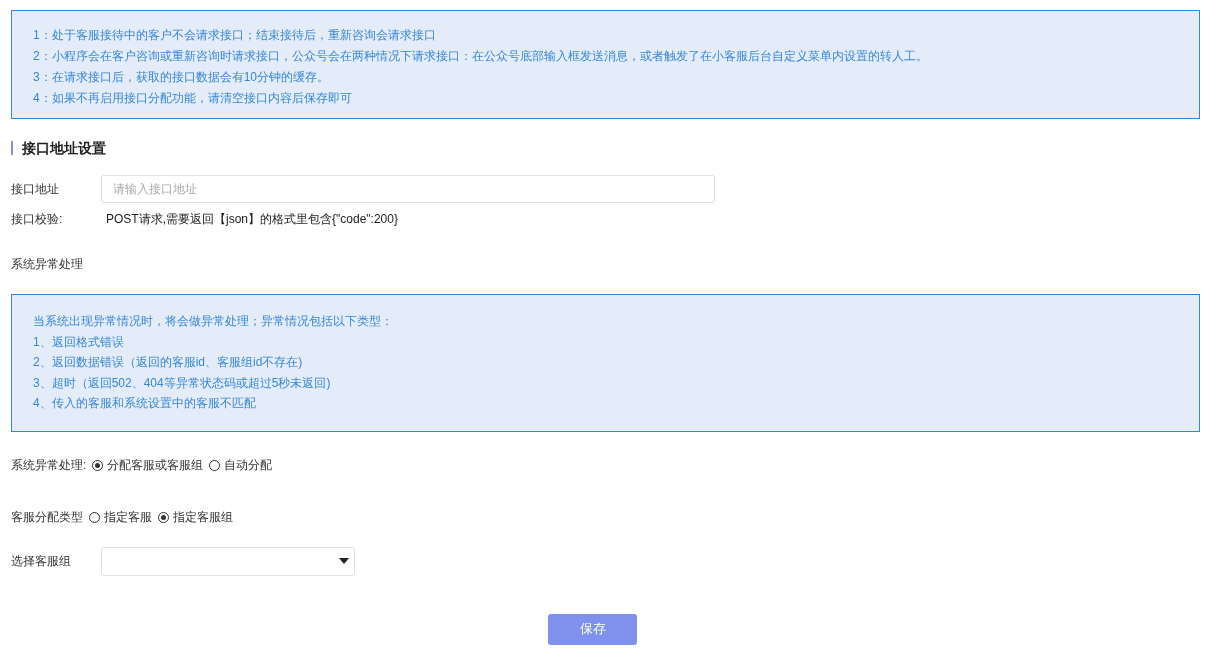 This screenshot has height=662, width=1226. I want to click on notice-text: 1：处于客服接待中的客户不会请求接口；结束接待后，重新咨询会请求接口, so click(235, 35).